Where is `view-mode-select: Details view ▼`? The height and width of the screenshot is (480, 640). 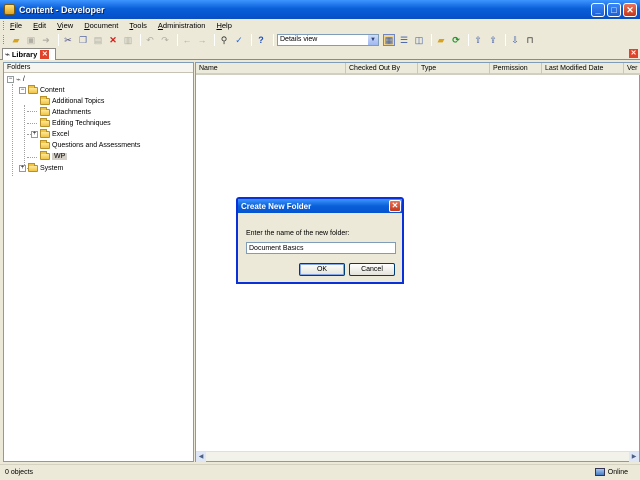 view-mode-select: Details view ▼ is located at coordinates (328, 39).